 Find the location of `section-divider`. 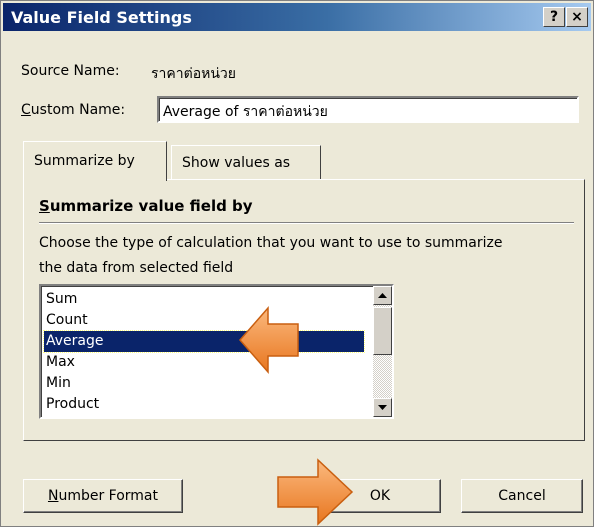

section-divider is located at coordinates (306, 223).